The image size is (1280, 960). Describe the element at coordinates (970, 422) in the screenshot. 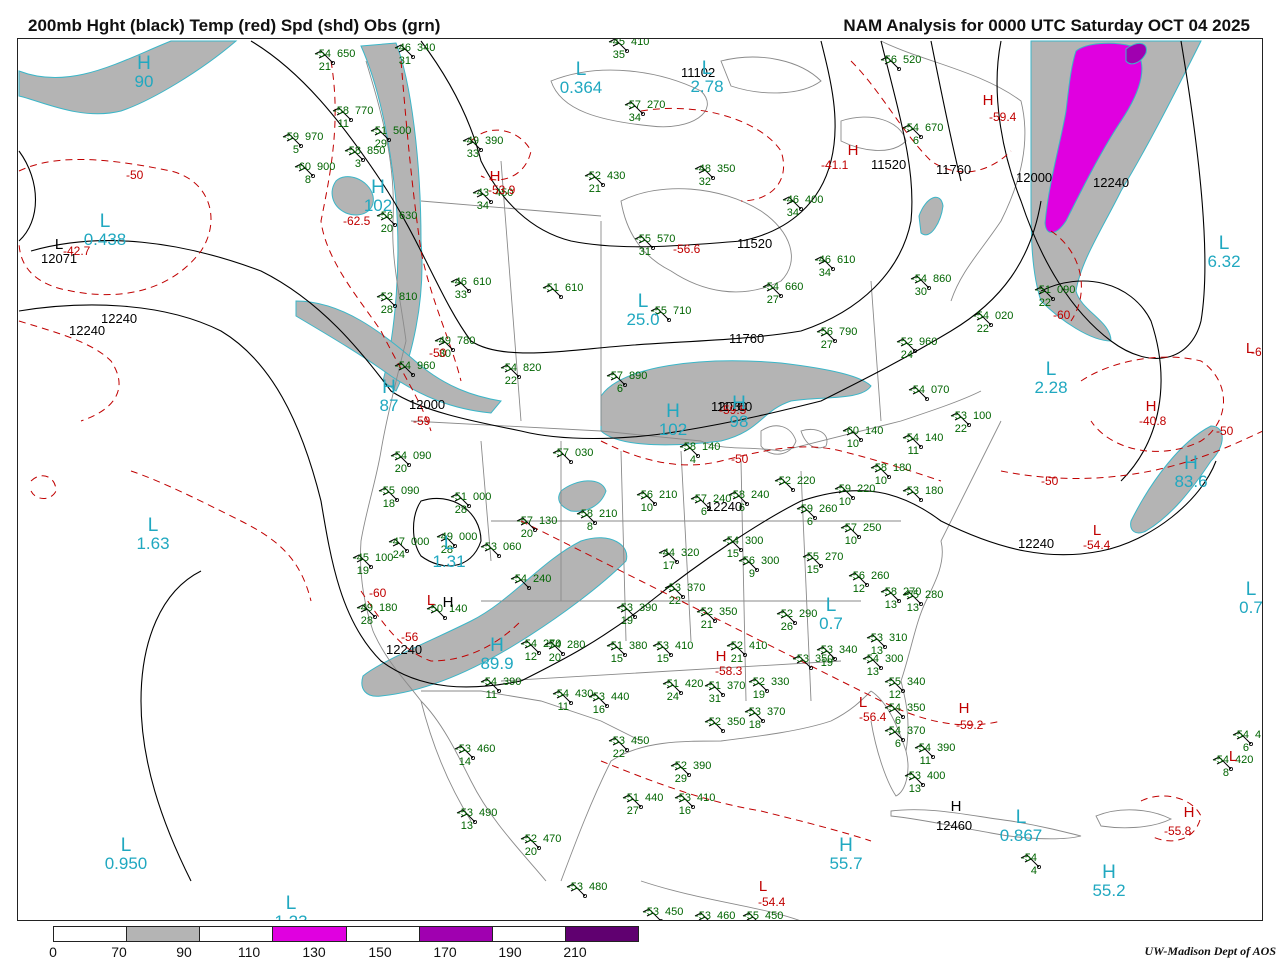

I see `station-plot: -53 100 22` at that location.